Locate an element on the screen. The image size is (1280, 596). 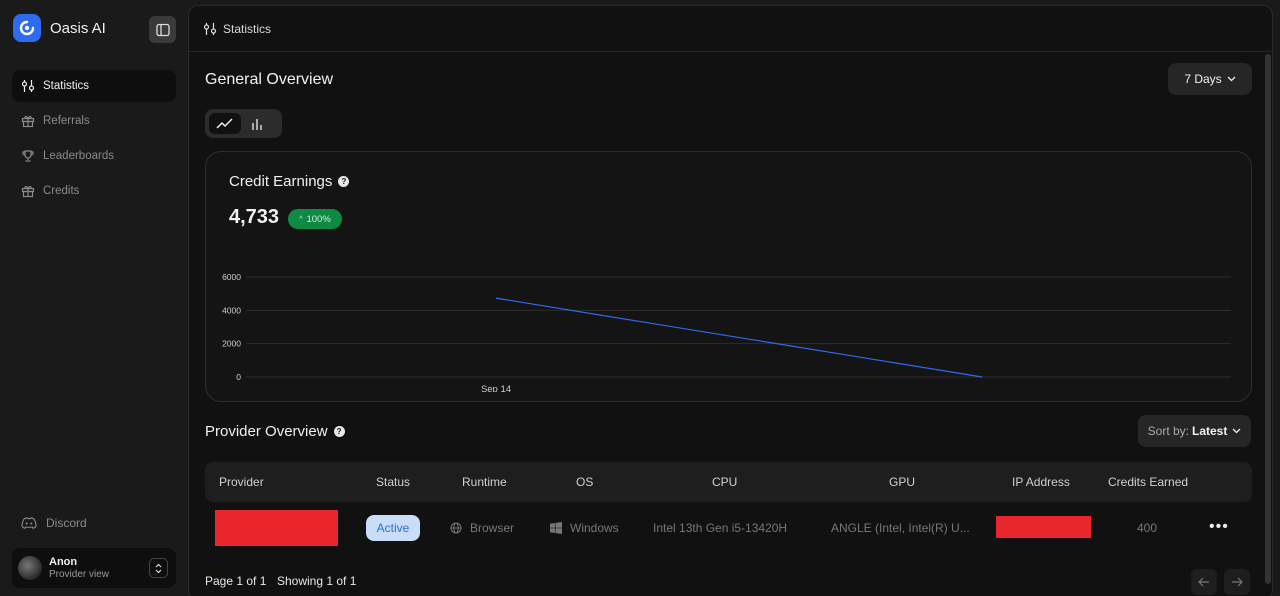
user-card: Anon Provider view is located at coordinates (94, 568).